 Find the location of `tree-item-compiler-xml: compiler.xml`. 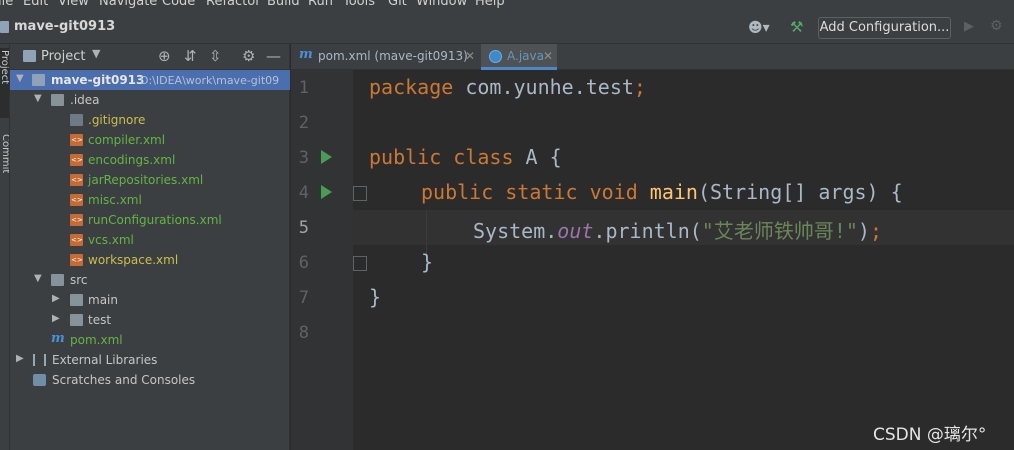

tree-item-compiler-xml: compiler.xml is located at coordinates (150, 140).